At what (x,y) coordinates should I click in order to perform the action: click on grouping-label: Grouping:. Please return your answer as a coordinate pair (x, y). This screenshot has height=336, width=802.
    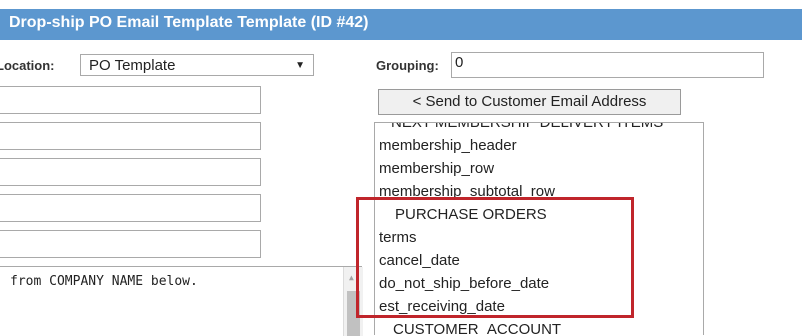
    Looking at the image, I should click on (407, 65).